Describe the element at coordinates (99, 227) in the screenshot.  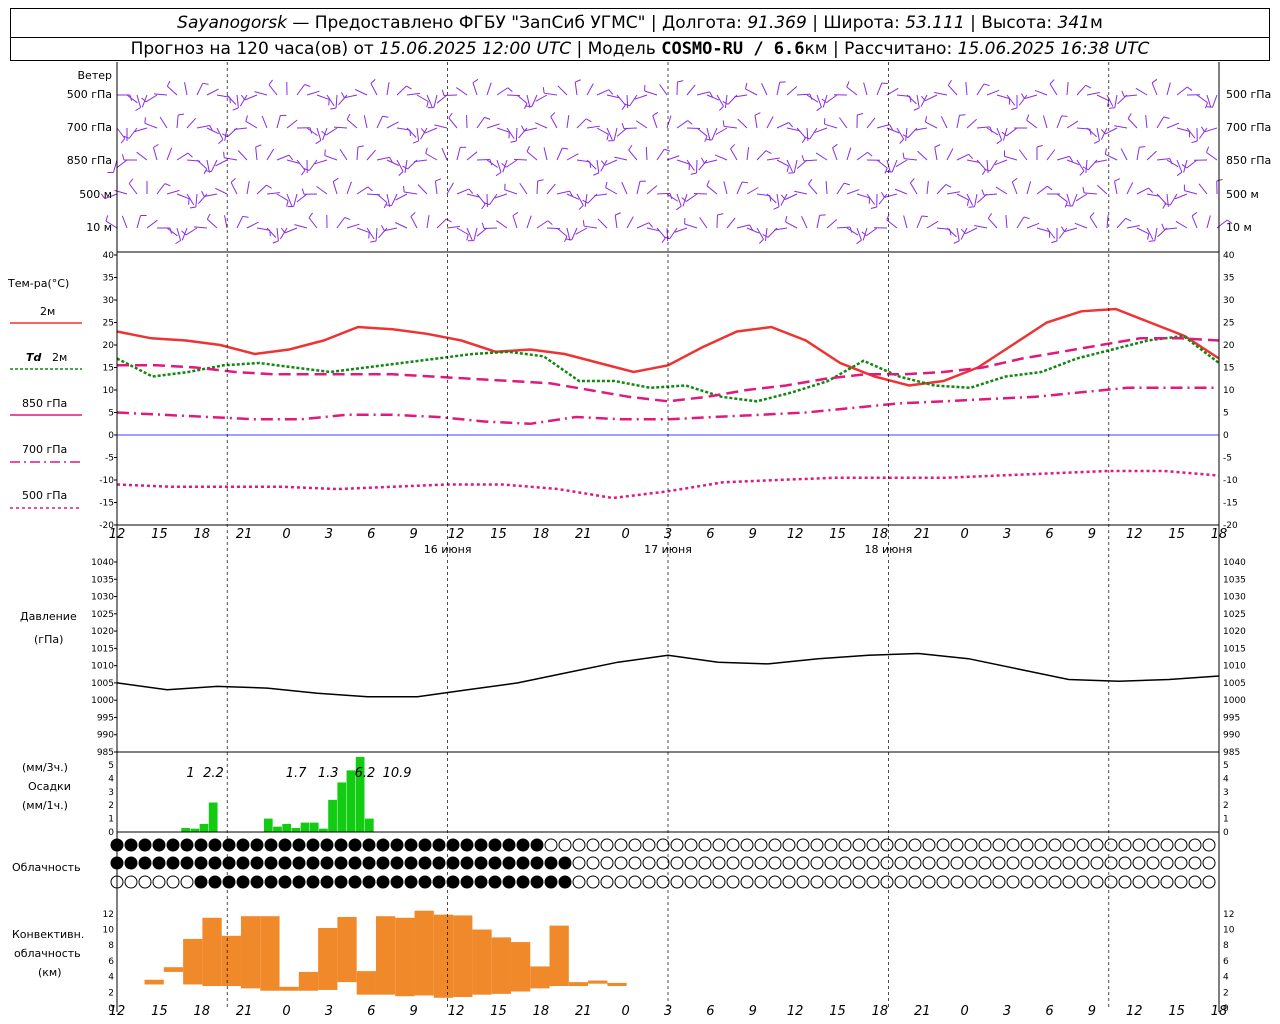
I see `wind-level-label: 10 м` at that location.